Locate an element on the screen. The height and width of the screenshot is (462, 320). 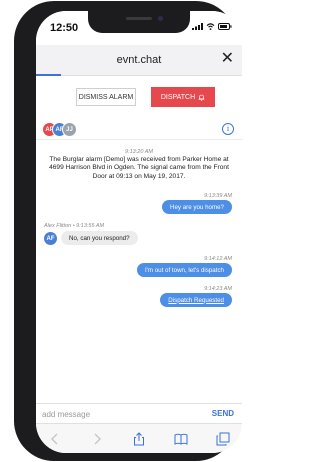
url-text: evnt.chat is located at coordinates (139, 60).